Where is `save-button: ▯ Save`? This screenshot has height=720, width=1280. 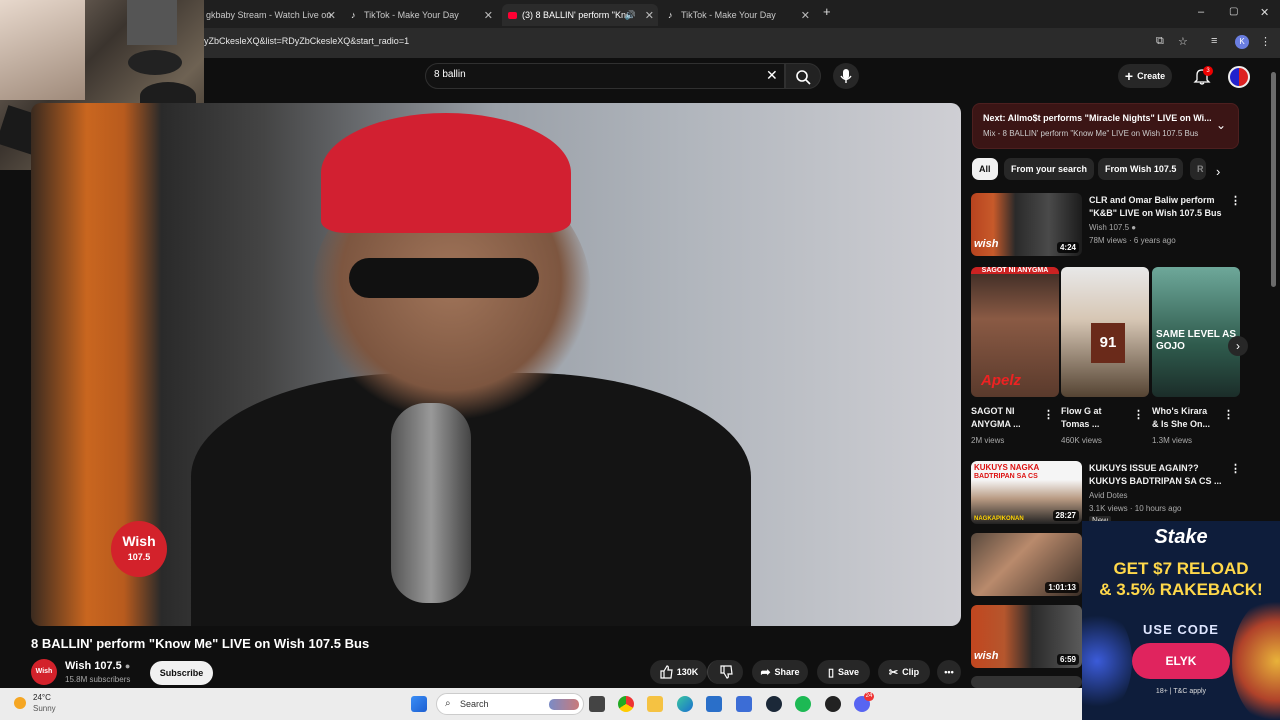 save-button: ▯ Save is located at coordinates (843, 672).